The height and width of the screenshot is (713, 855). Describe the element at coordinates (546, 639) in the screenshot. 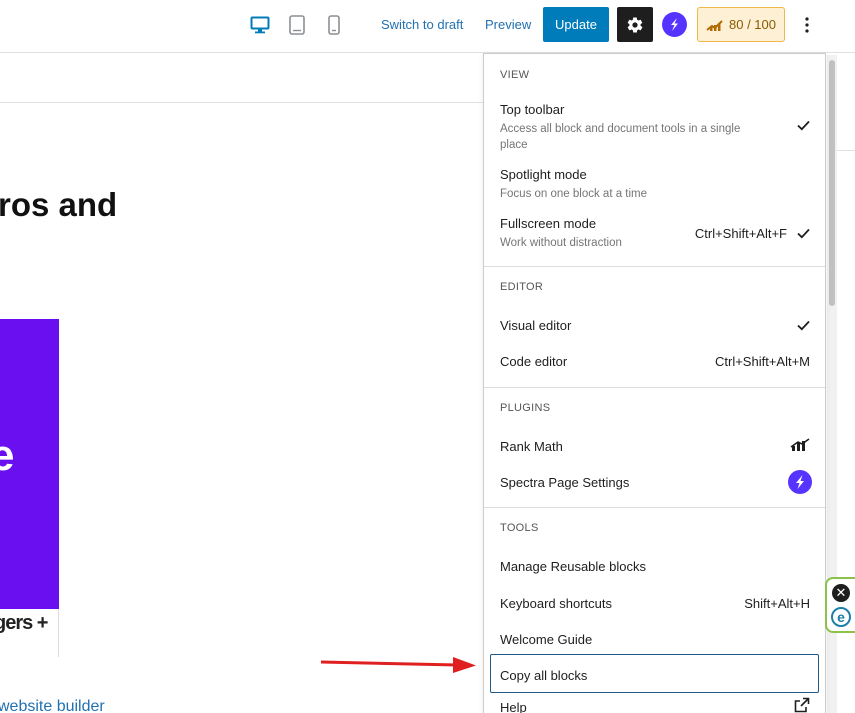

I see `menu-item-label: Welcome Guide` at that location.